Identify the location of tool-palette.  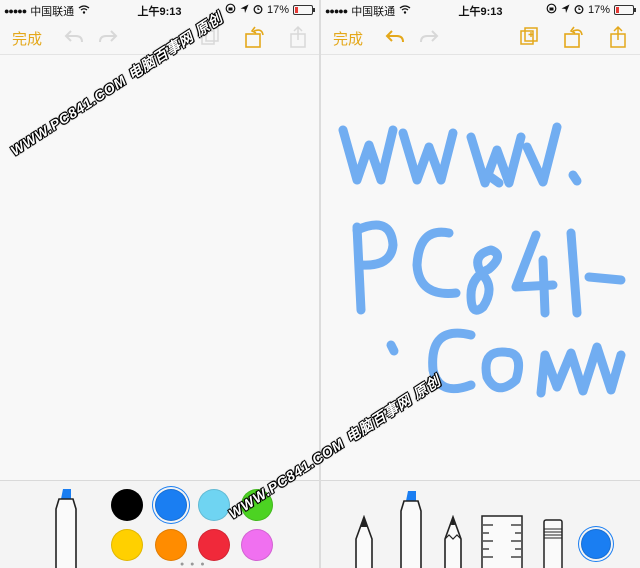
(480, 524).